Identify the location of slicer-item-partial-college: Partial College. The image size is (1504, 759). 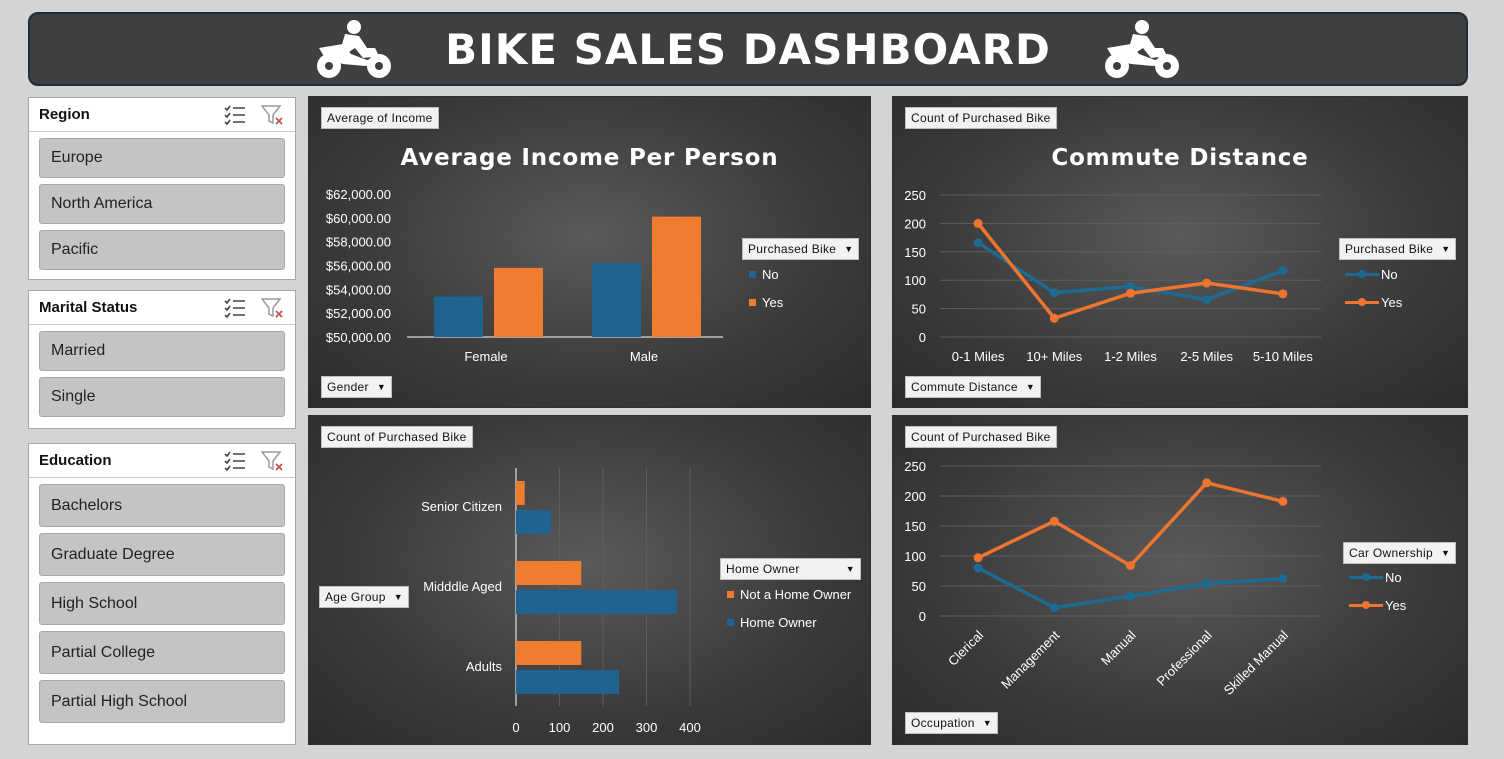
(162, 652).